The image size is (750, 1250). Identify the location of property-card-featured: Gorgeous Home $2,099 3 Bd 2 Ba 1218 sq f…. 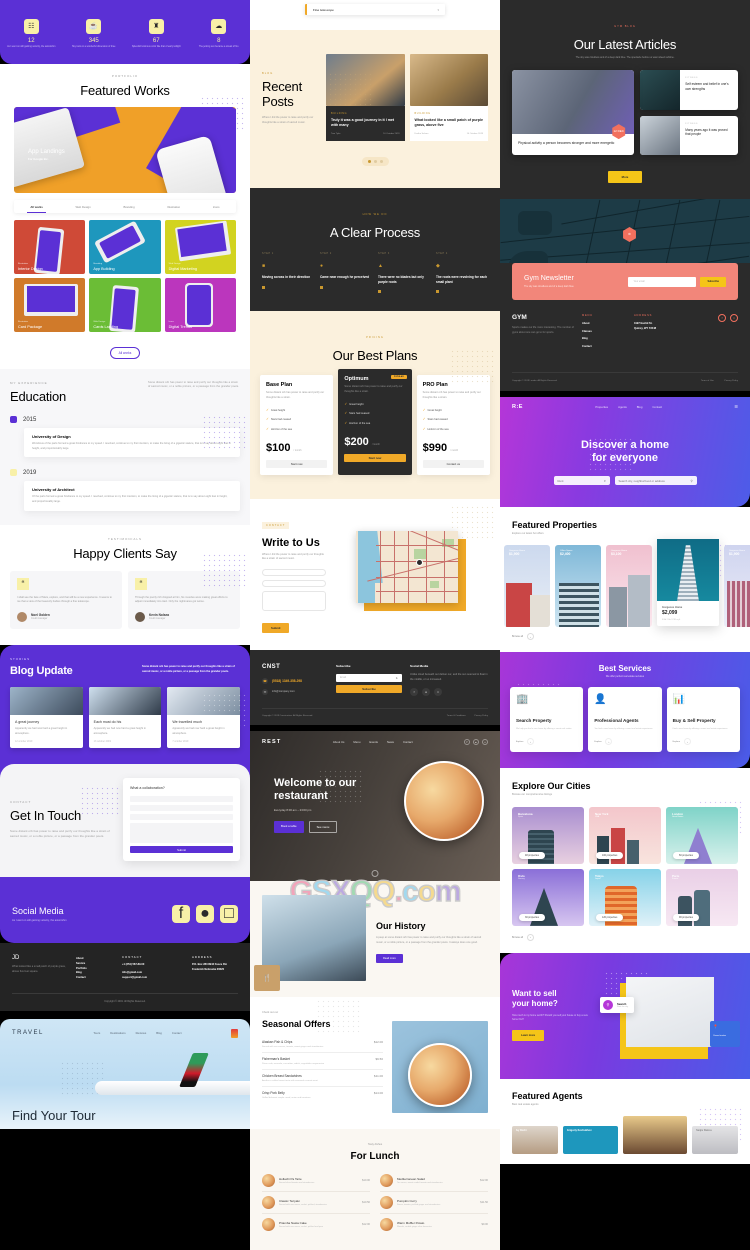
(688, 583).